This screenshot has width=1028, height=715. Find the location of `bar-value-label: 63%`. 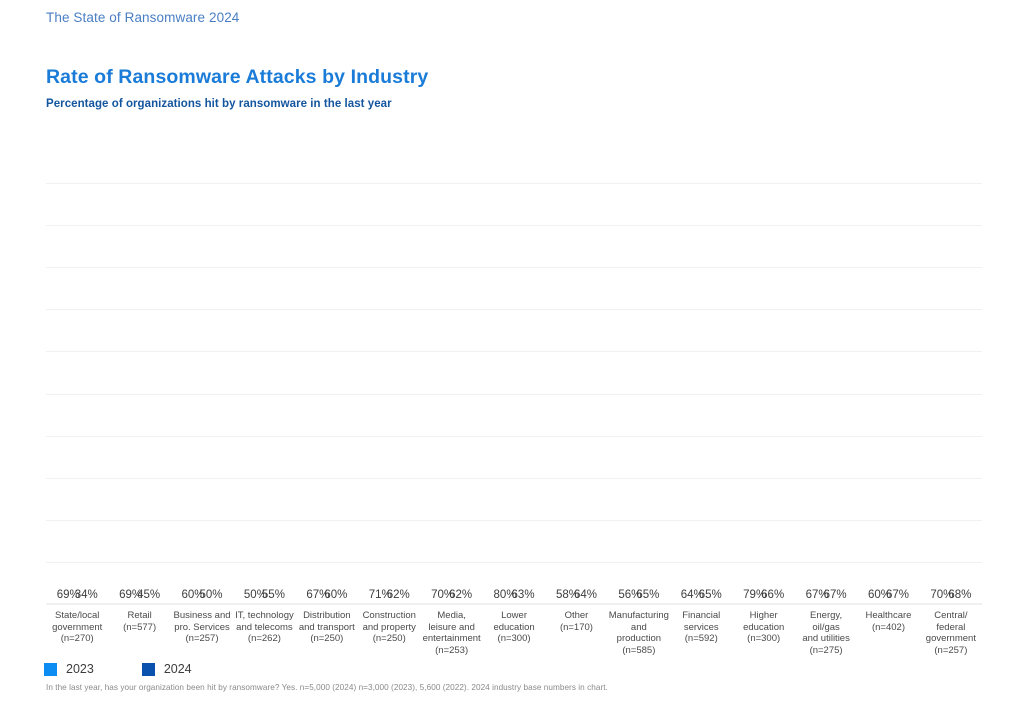

bar-value-label: 63% is located at coordinates (523, 595).